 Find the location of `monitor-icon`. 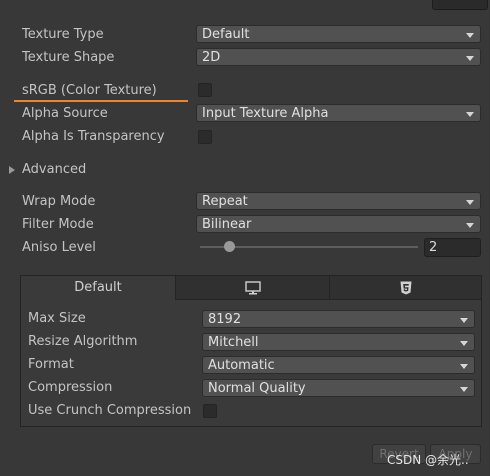

monitor-icon is located at coordinates (252, 288).